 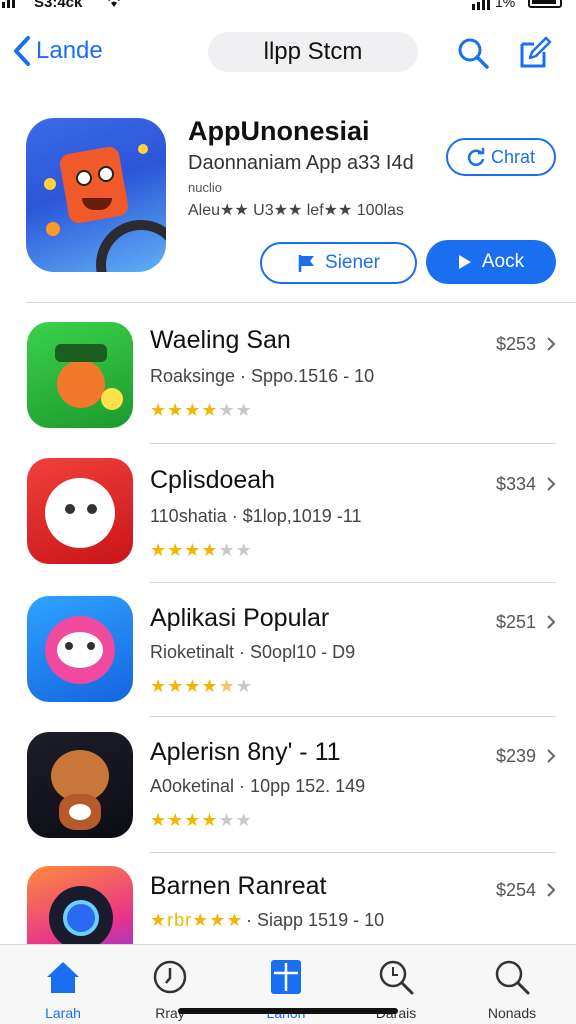 I want to click on app-icon-fox, so click(x=80, y=785).